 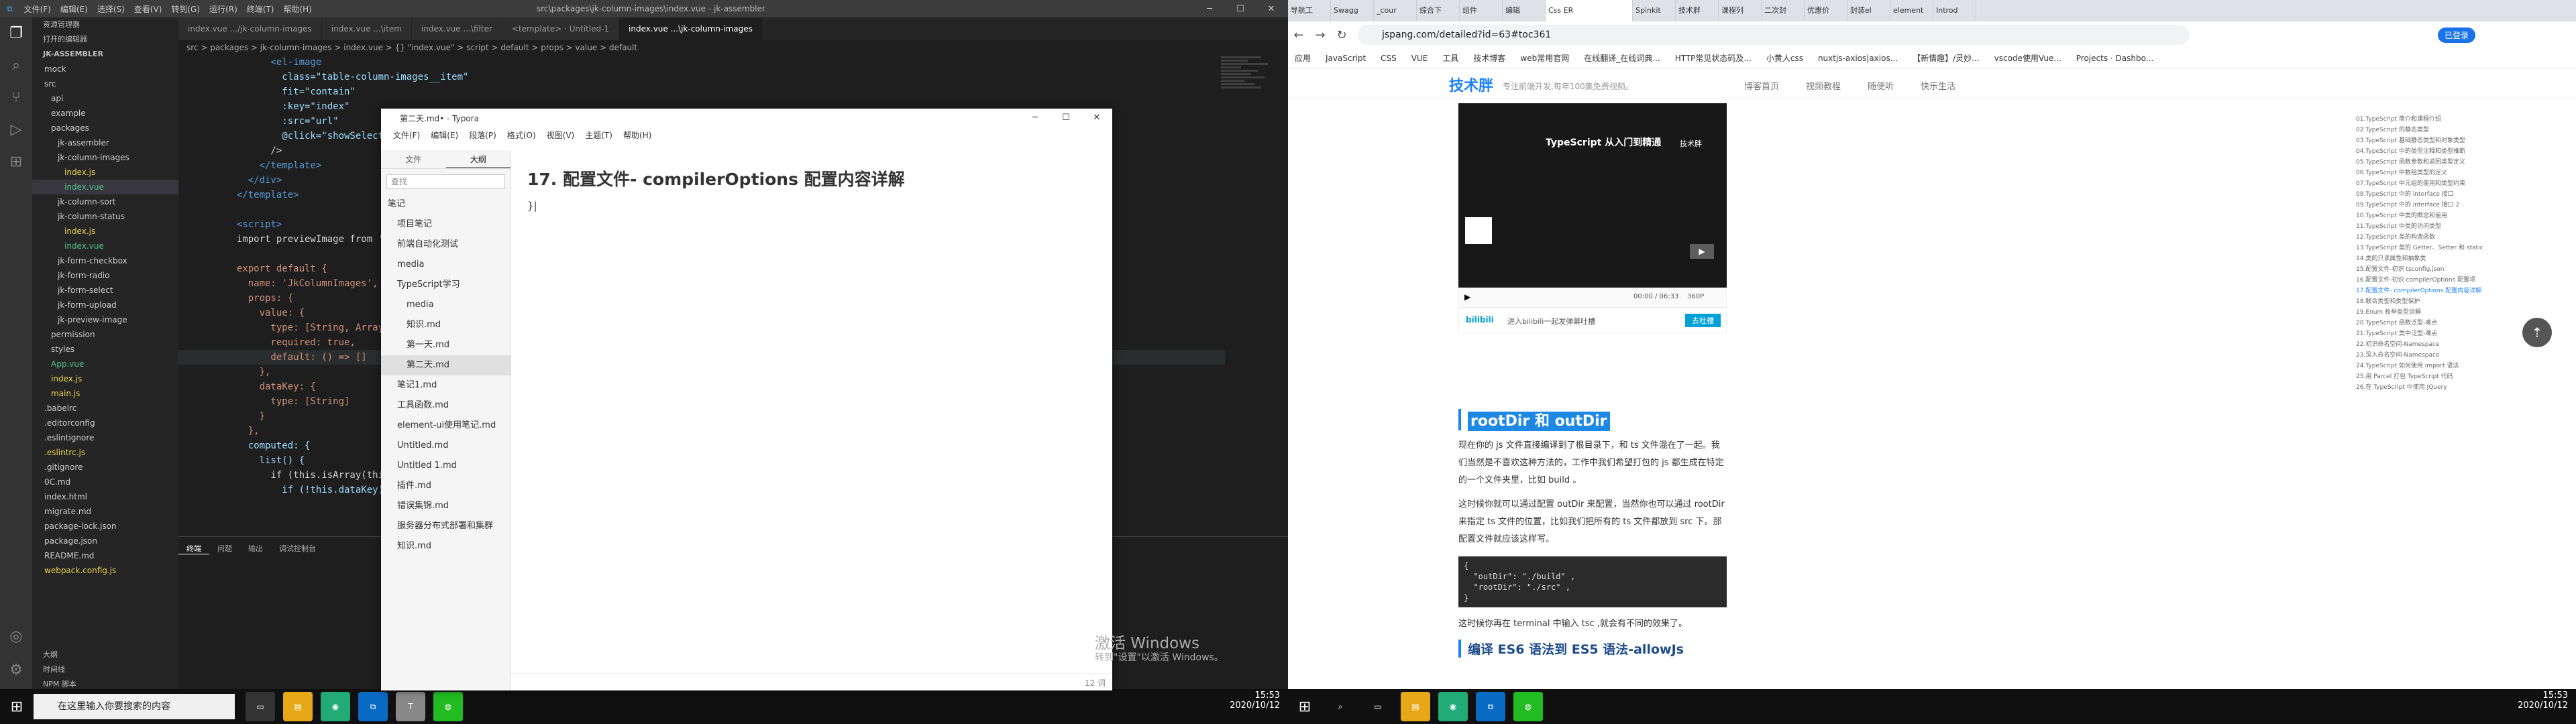 What do you see at coordinates (1911, 10) in the screenshot?
I see `browser-tab: element` at bounding box center [1911, 10].